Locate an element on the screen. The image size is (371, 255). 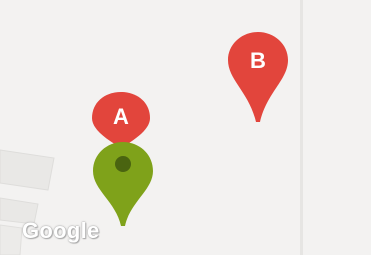
map-marker-b: B is located at coordinates (258, 77).